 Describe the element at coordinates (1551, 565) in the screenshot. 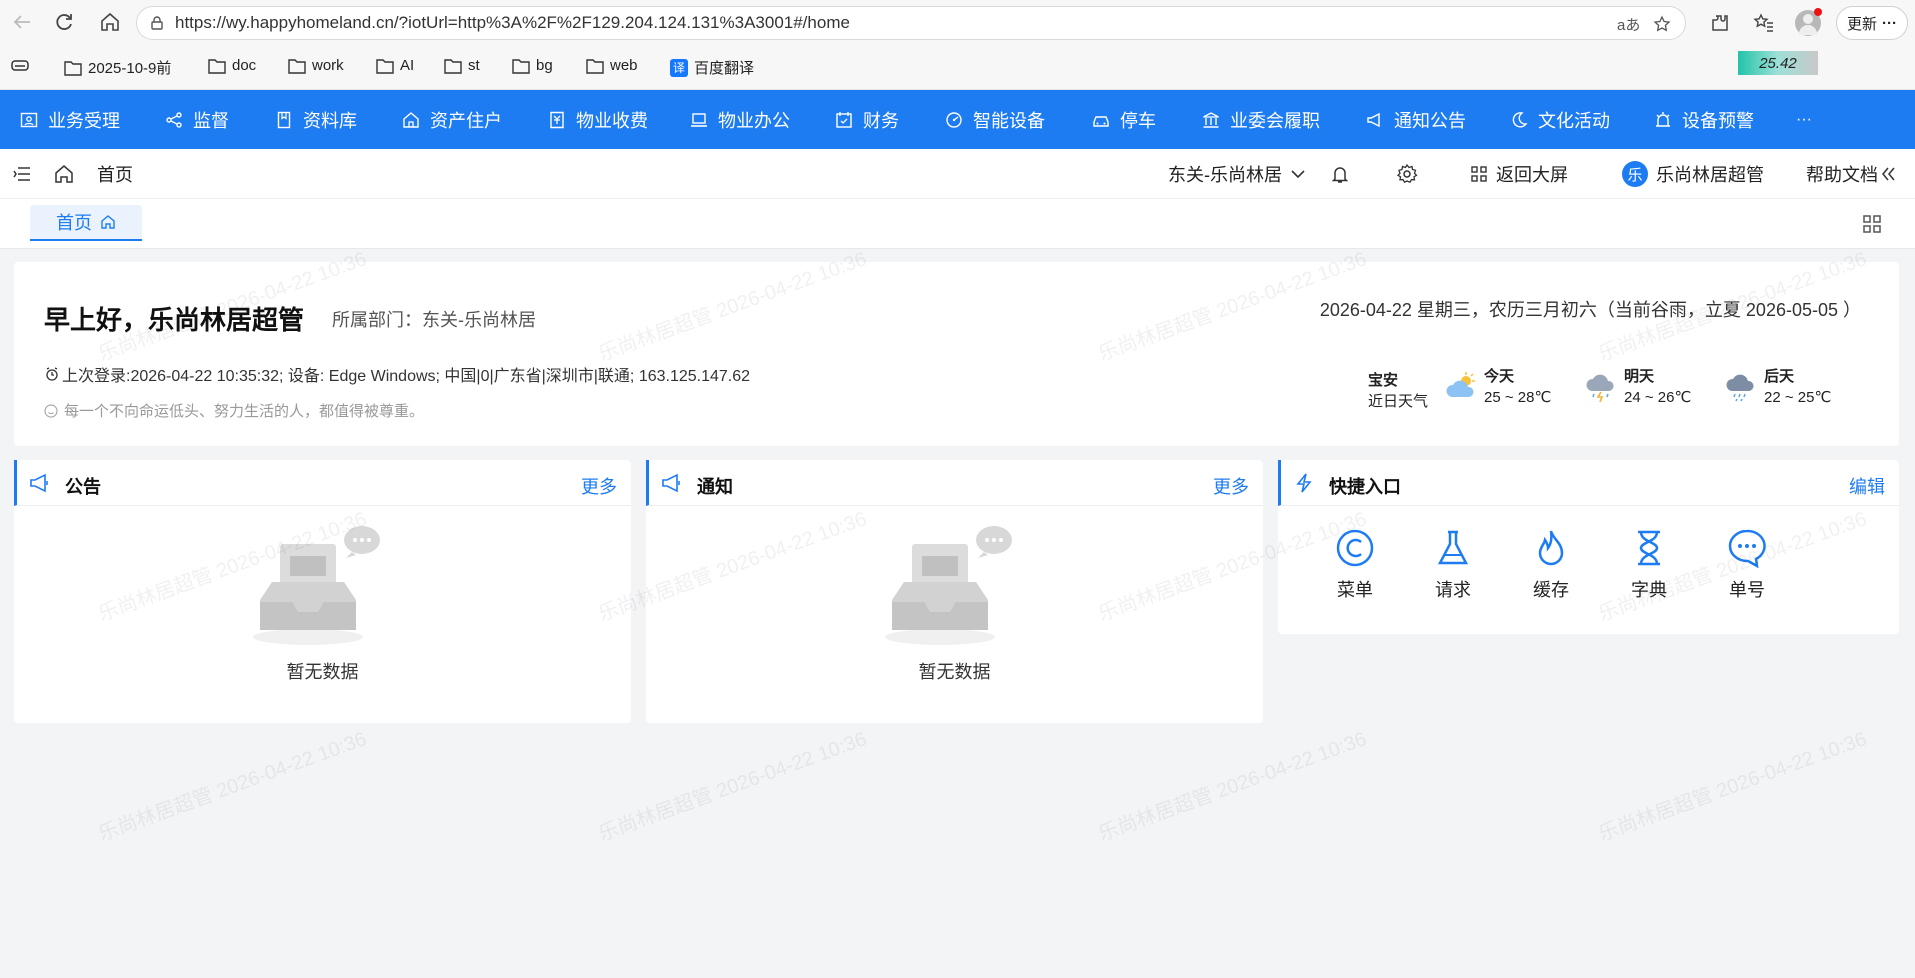

I see `quick-item-cache: 缓存` at that location.